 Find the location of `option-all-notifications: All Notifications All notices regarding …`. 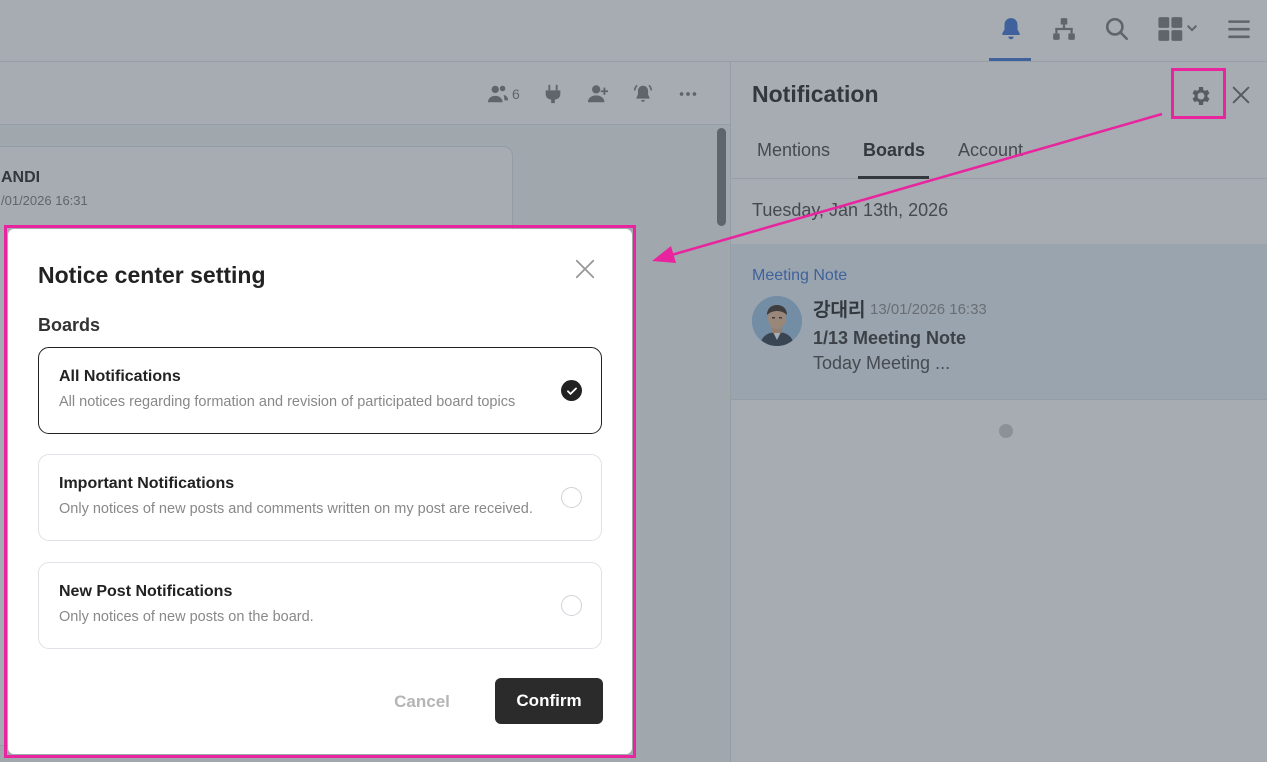

option-all-notifications: All Notifications All notices regarding … is located at coordinates (320, 390).